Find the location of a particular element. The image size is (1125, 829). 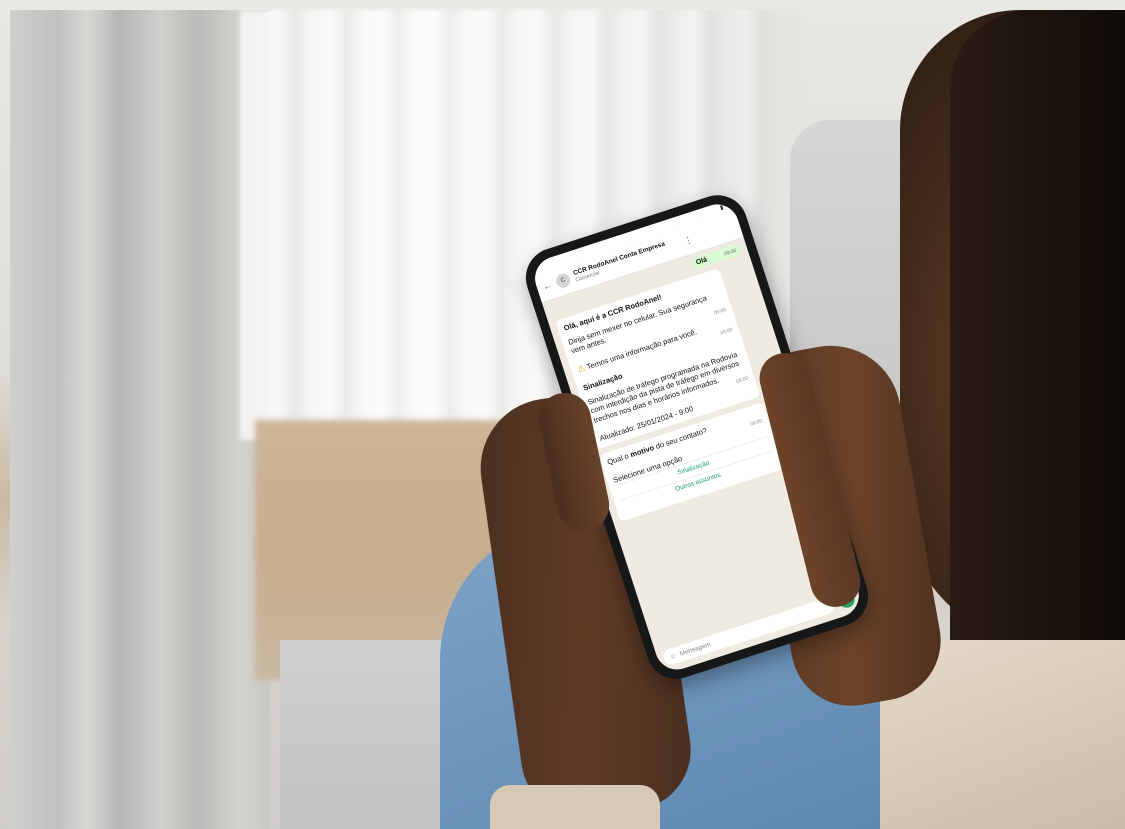

left-sleeve-cuff is located at coordinates (575, 807).